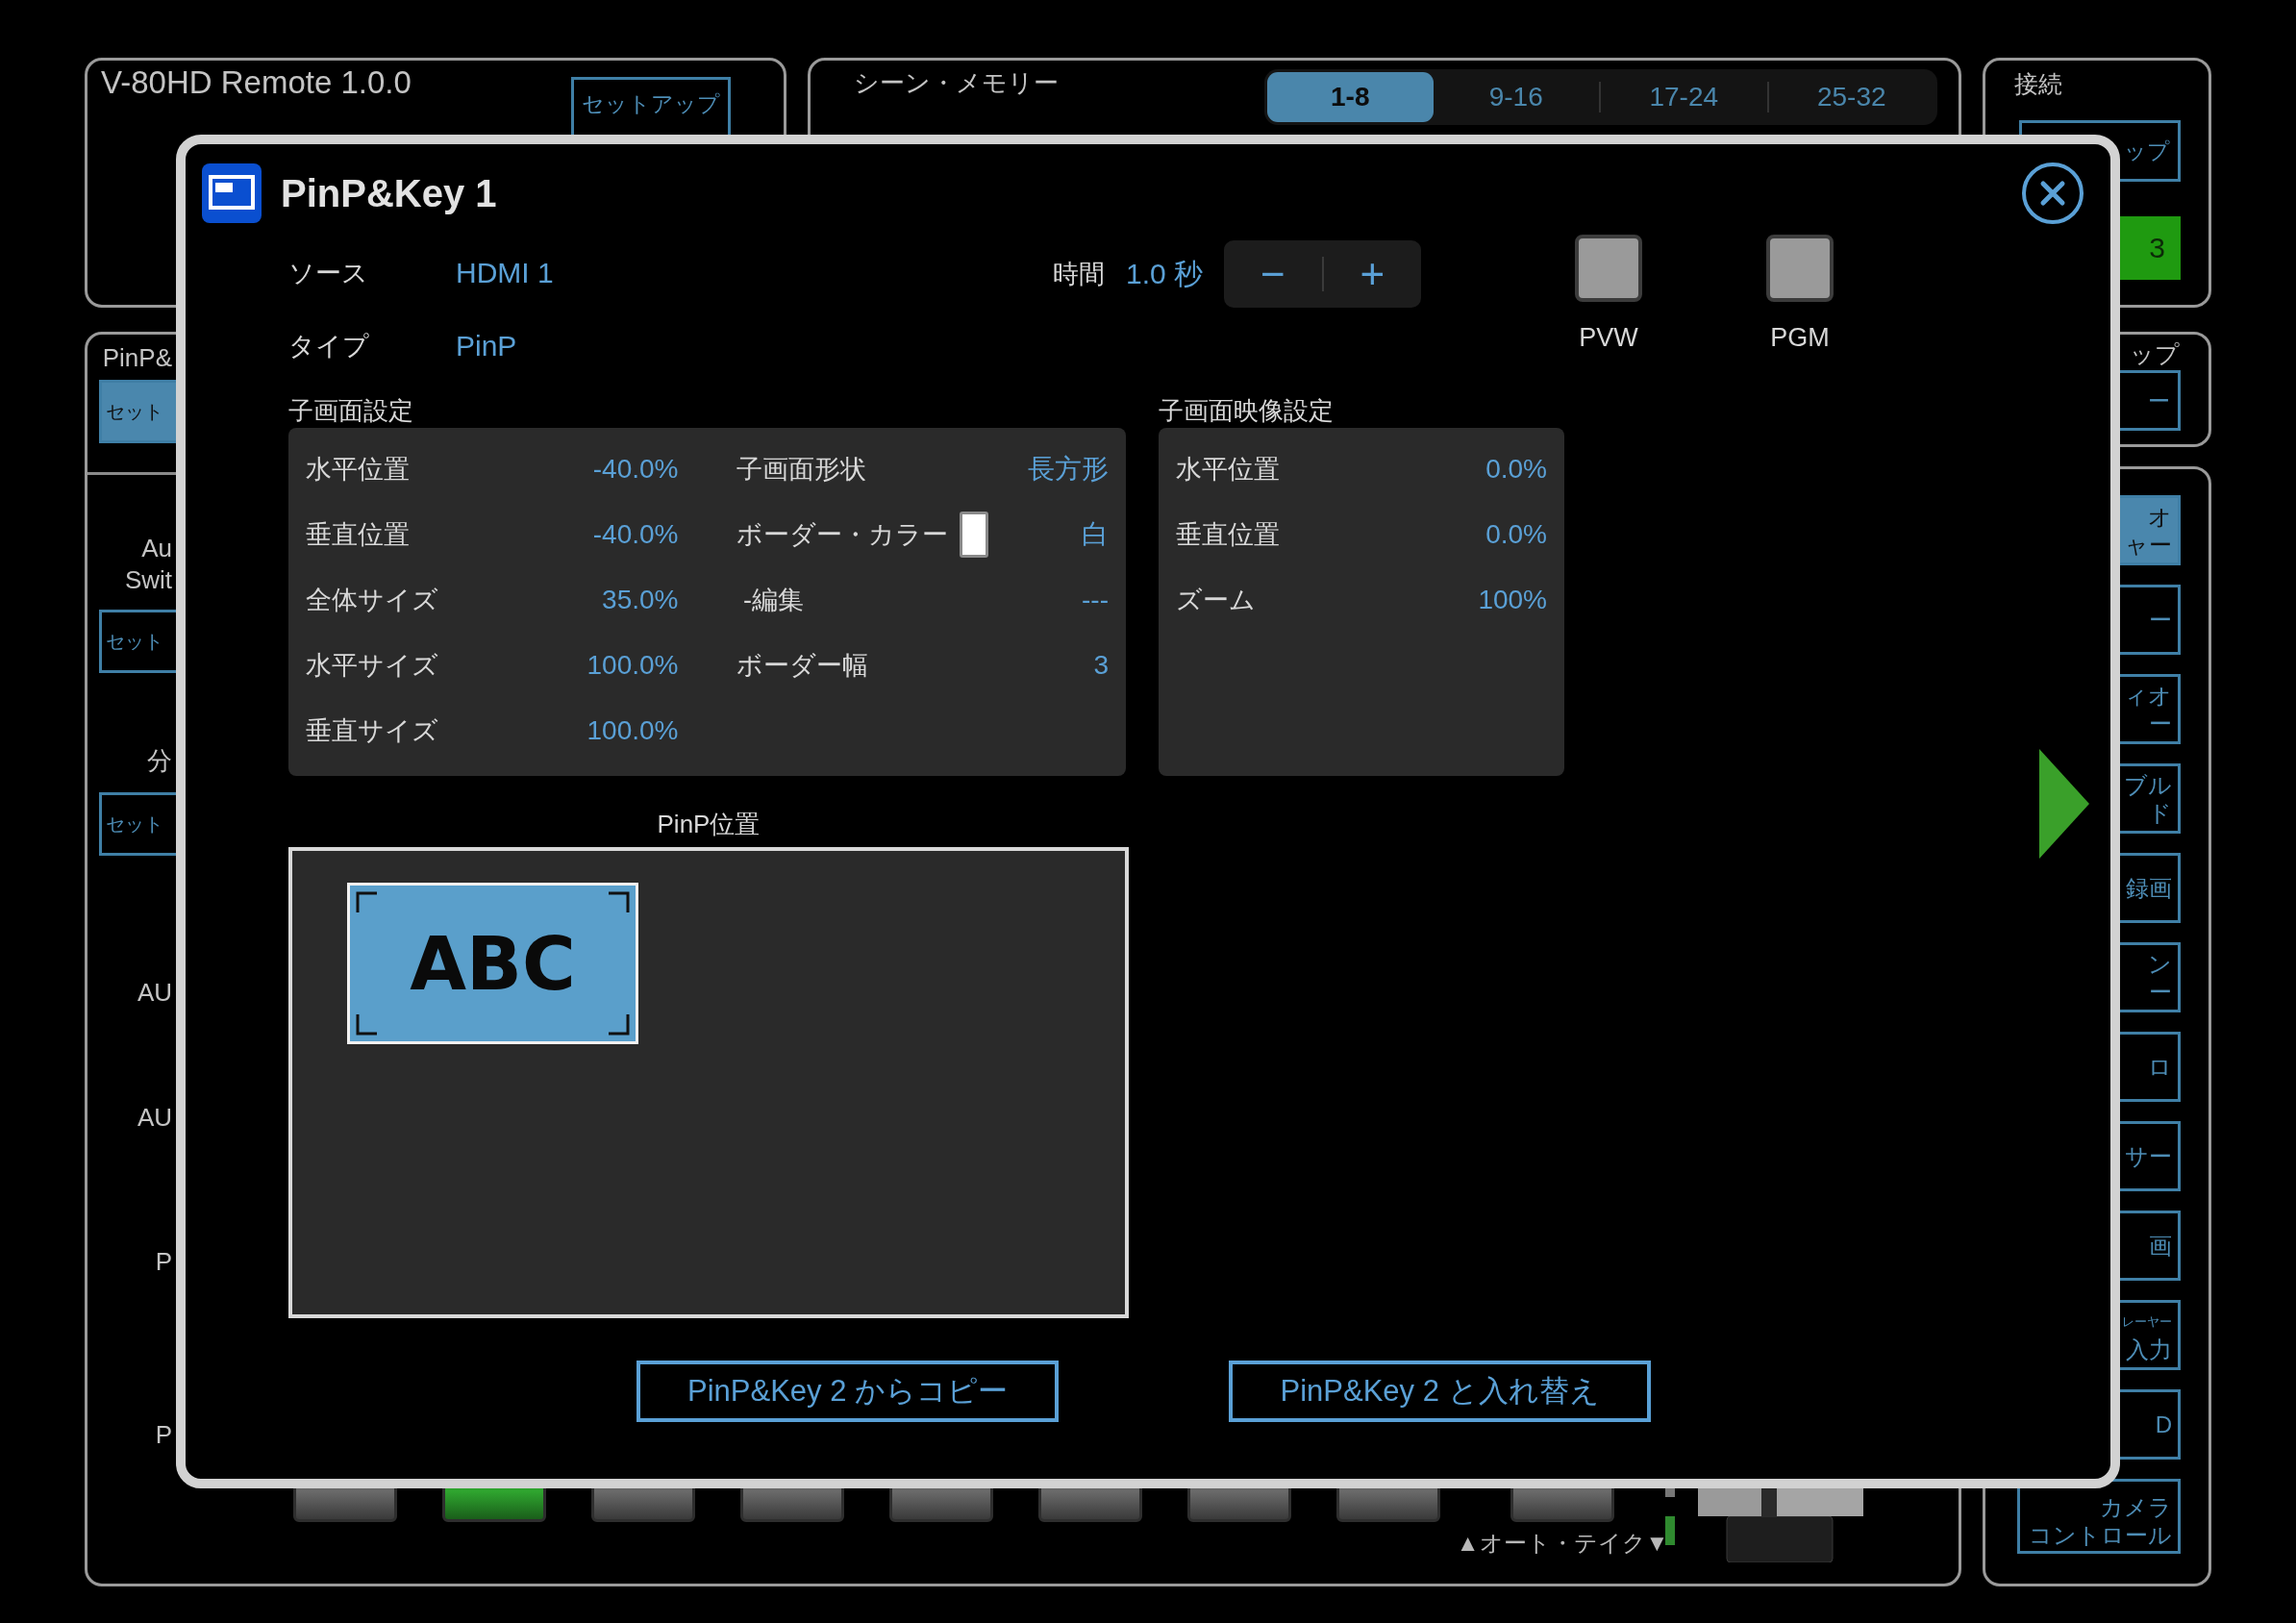 Image resolution: width=2296 pixels, height=1623 pixels. Describe the element at coordinates (2155, 354) in the screenshot. I see `section-title: ップ` at that location.